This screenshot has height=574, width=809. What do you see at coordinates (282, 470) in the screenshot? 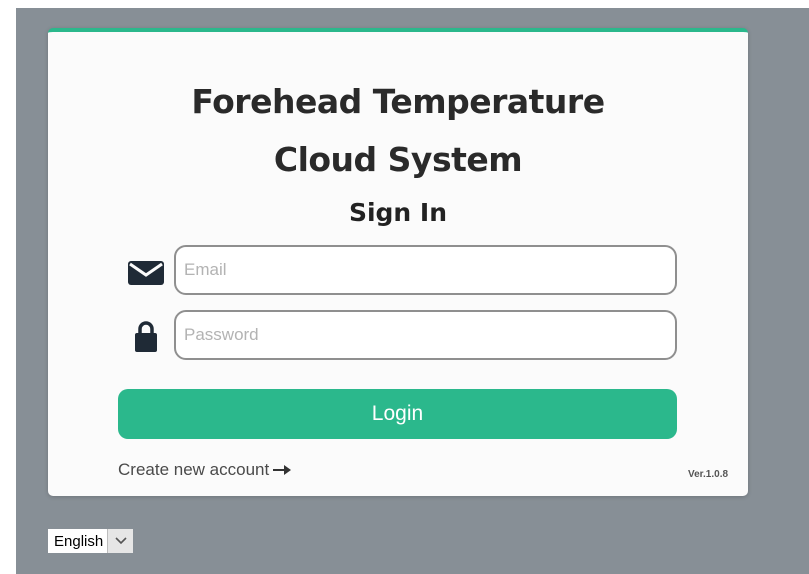
I see `arrow-right-icon` at bounding box center [282, 470].